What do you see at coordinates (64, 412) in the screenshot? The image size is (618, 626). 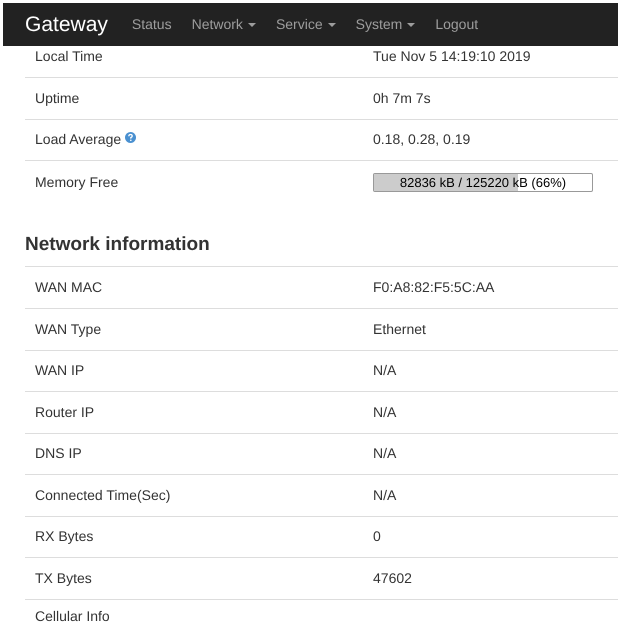 I see `row-label: Router IP` at bounding box center [64, 412].